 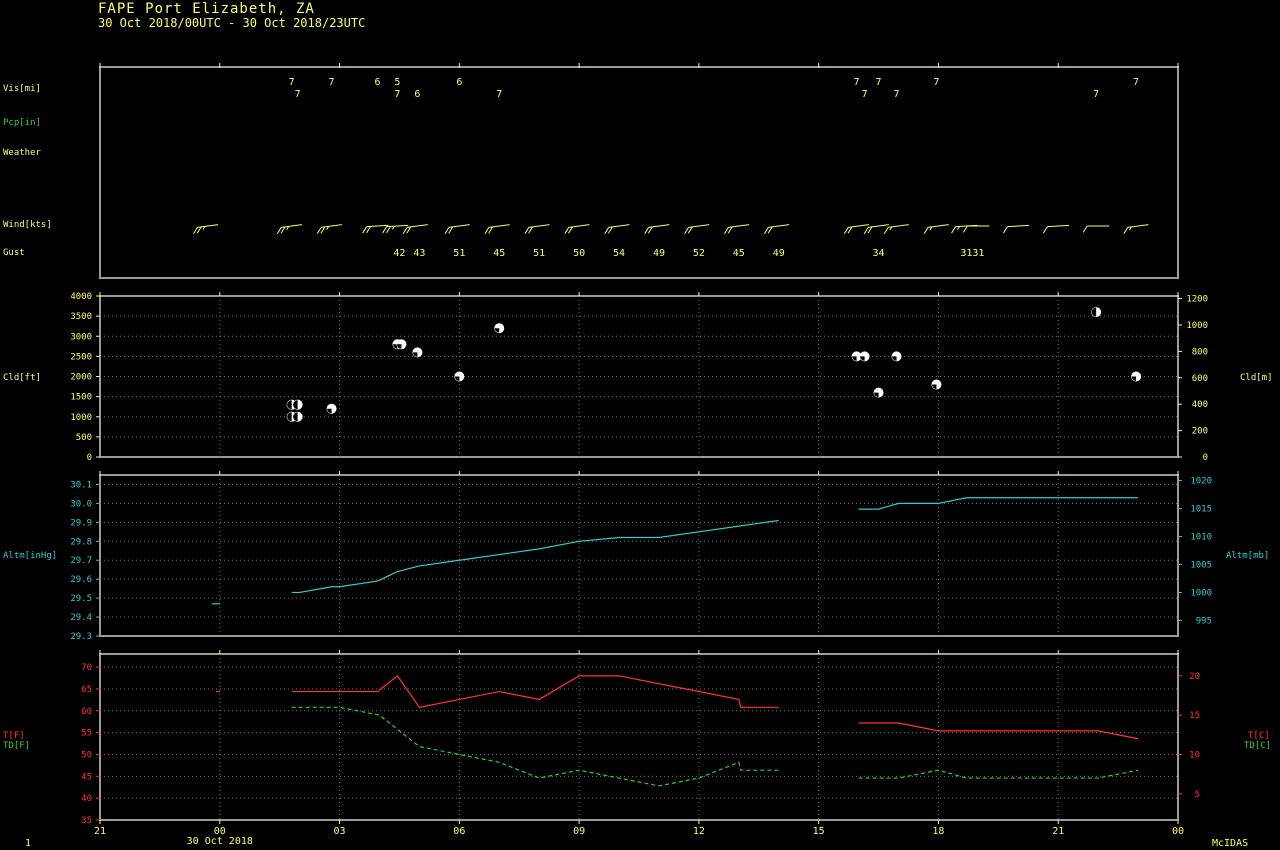 What do you see at coordinates (86, 668) in the screenshot?
I see `y-tick-label: 70` at bounding box center [86, 668].